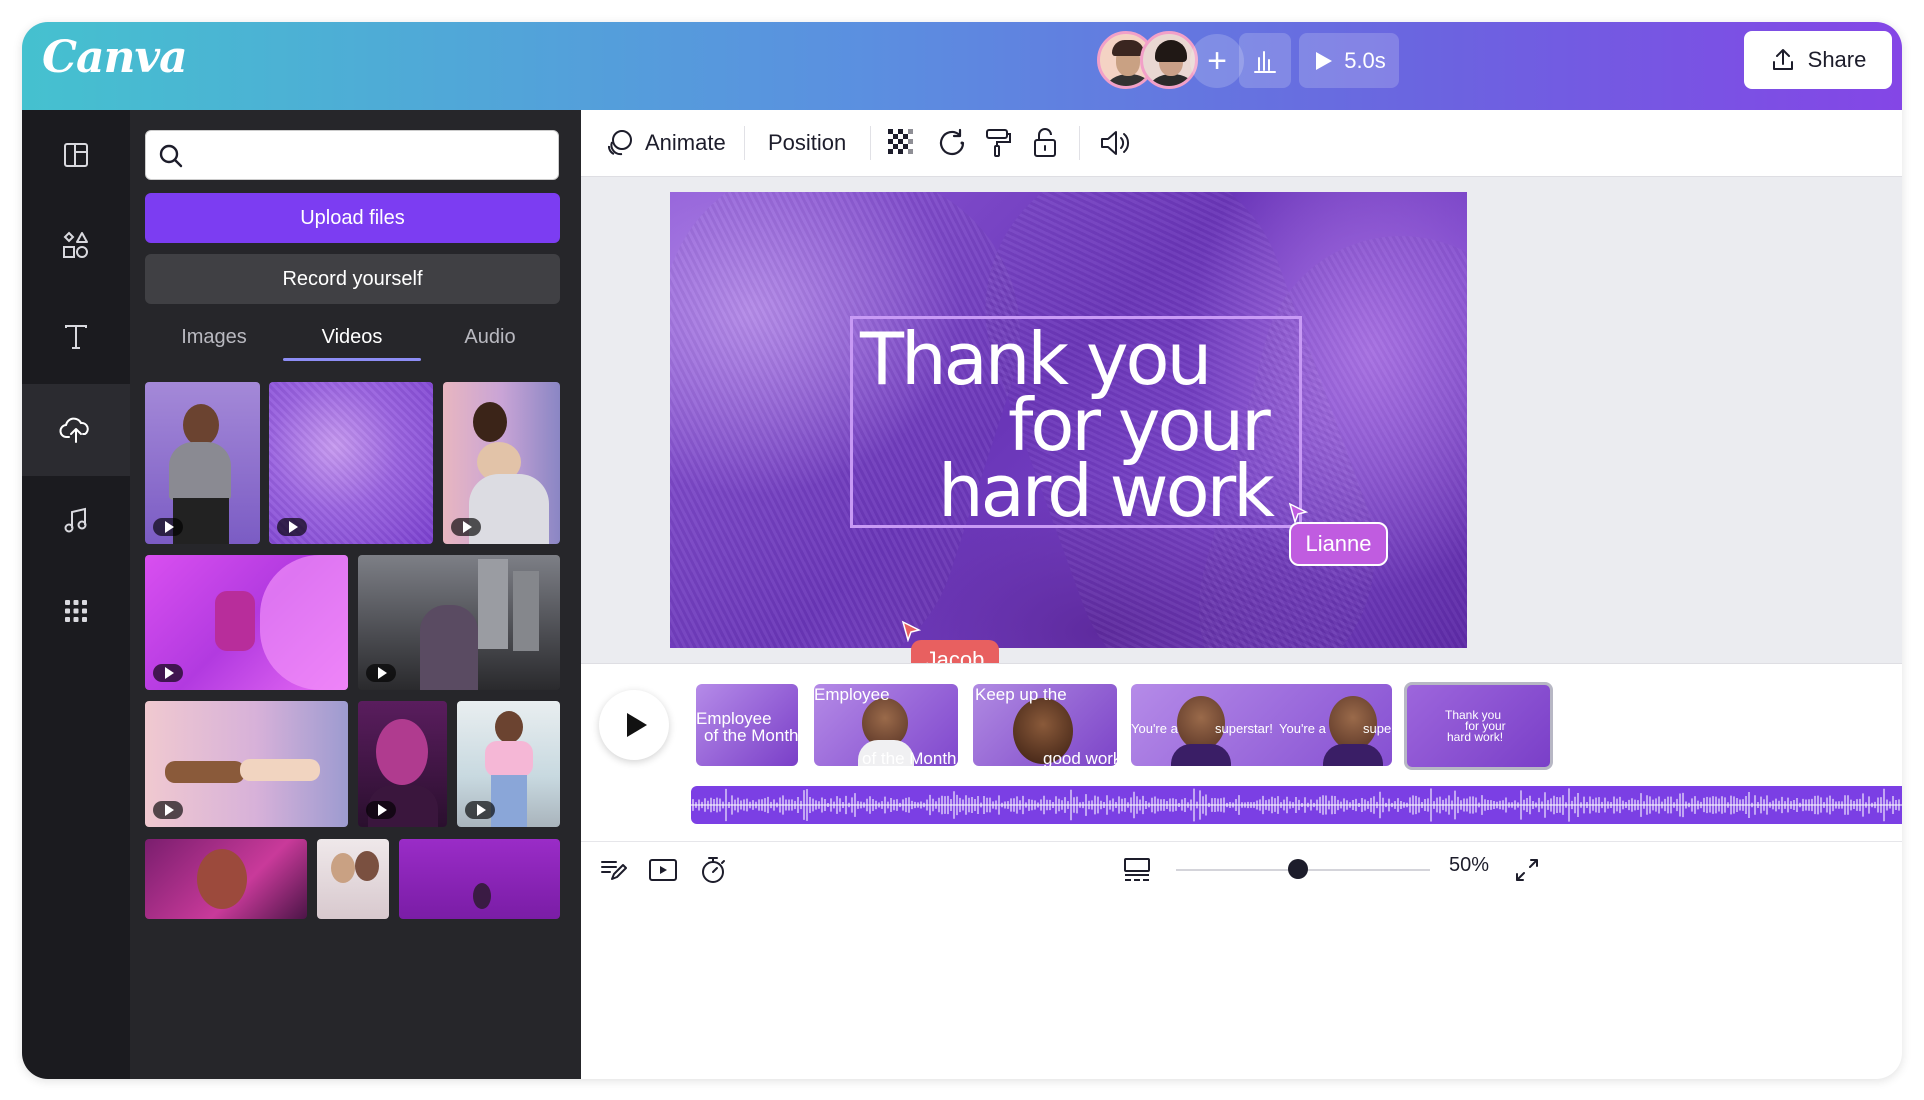 This screenshot has width=1924, height=1100. I want to click on animate-label: Animate, so click(685, 142).